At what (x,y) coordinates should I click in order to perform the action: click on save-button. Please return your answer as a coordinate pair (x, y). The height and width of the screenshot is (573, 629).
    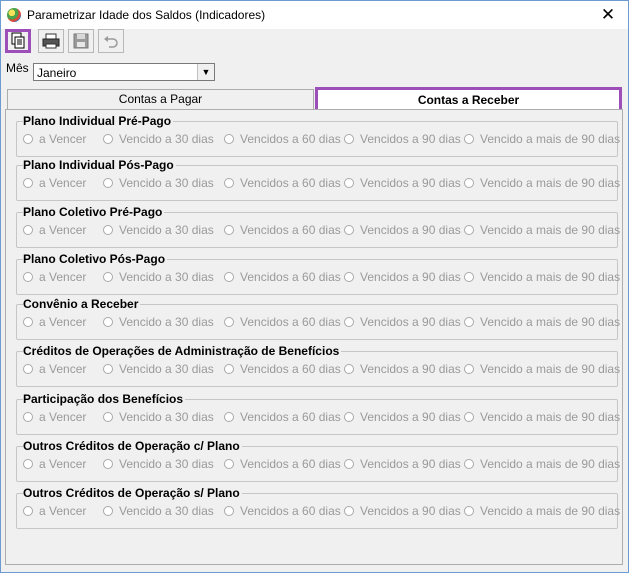
    Looking at the image, I should click on (81, 41).